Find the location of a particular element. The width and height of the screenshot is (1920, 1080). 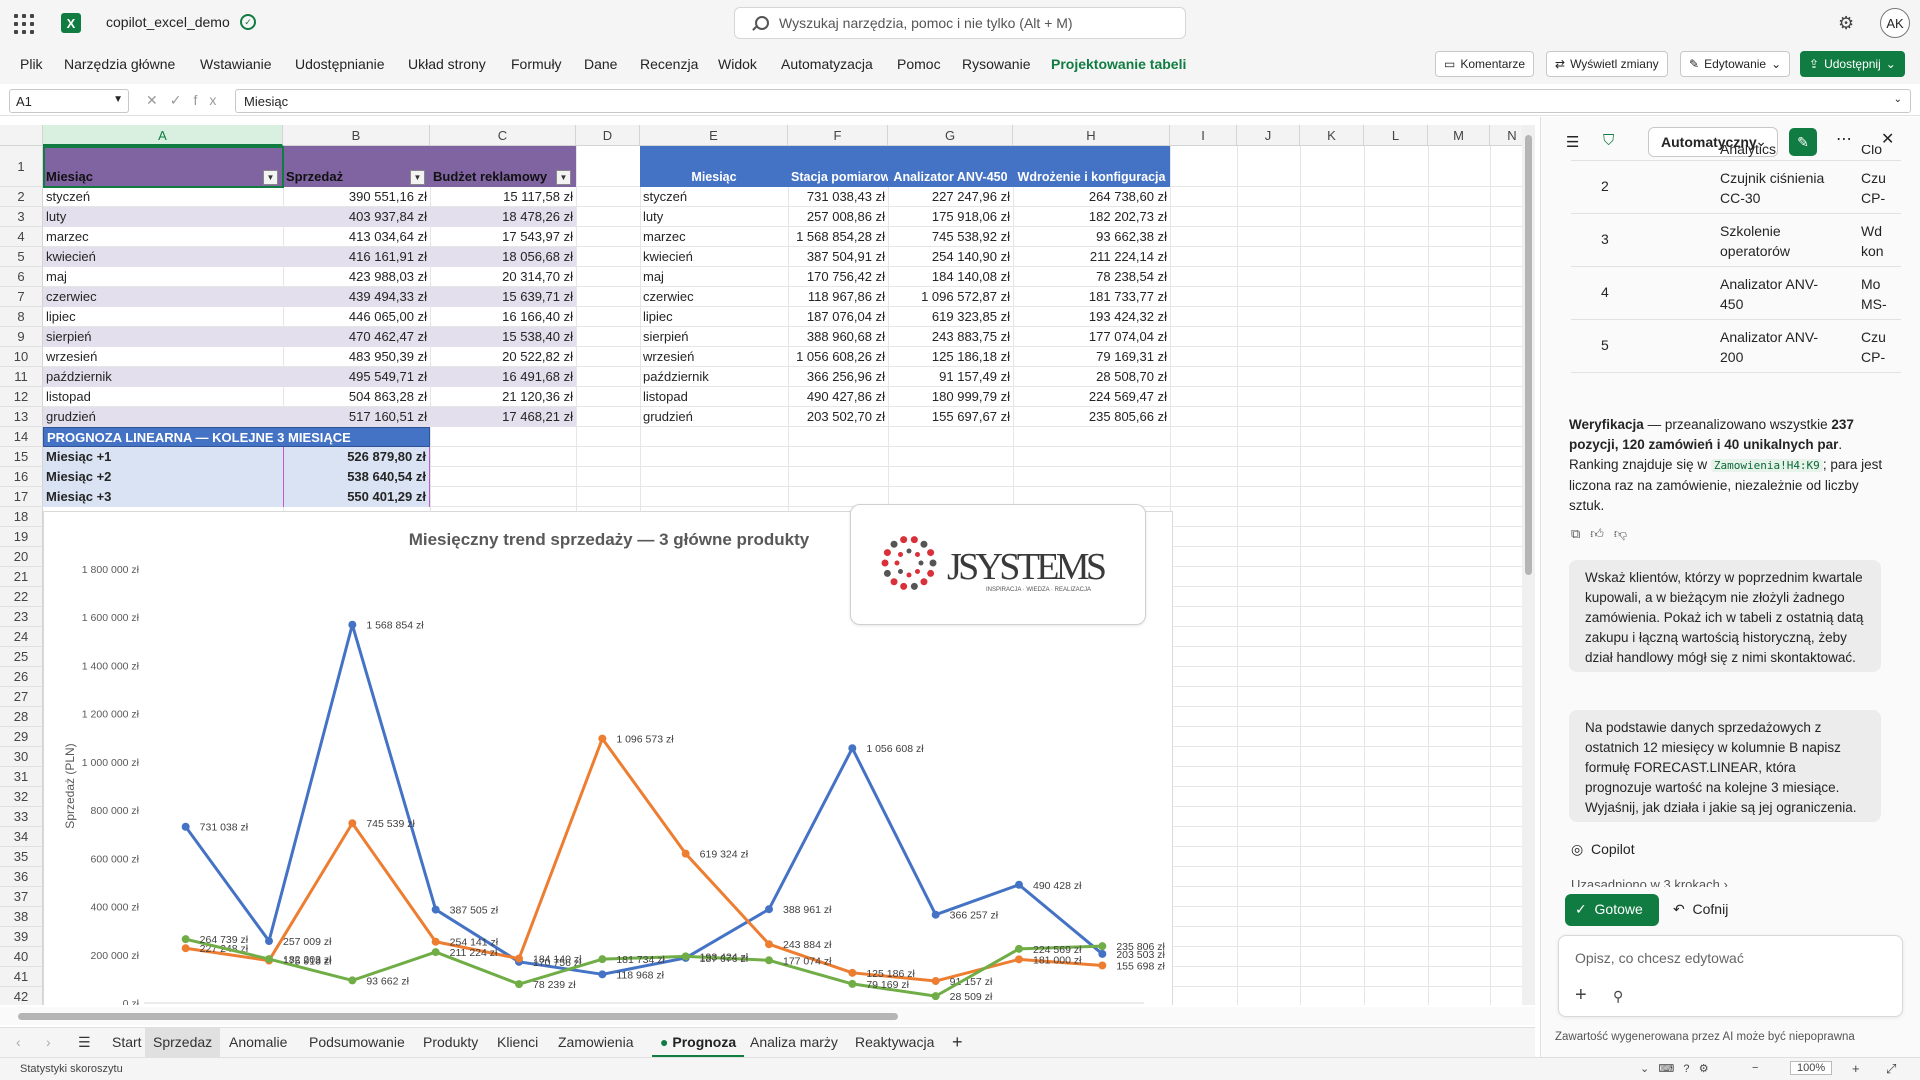

gear-icon: ⚙ is located at coordinates (1846, 23).